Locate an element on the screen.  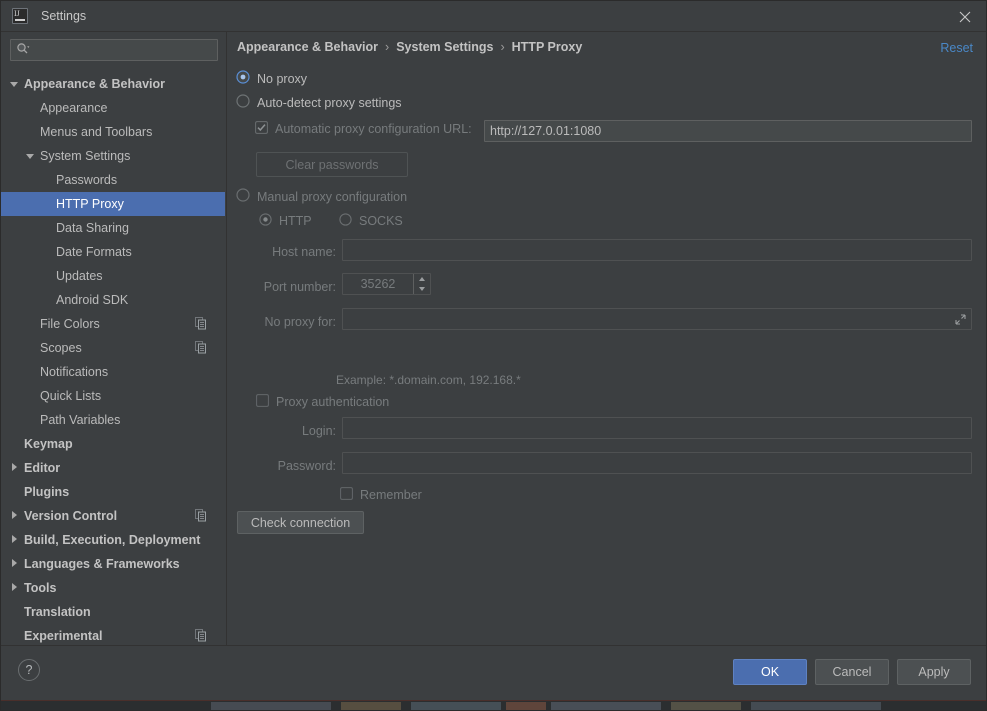
protocol-http-radio is located at coordinates (265, 221).